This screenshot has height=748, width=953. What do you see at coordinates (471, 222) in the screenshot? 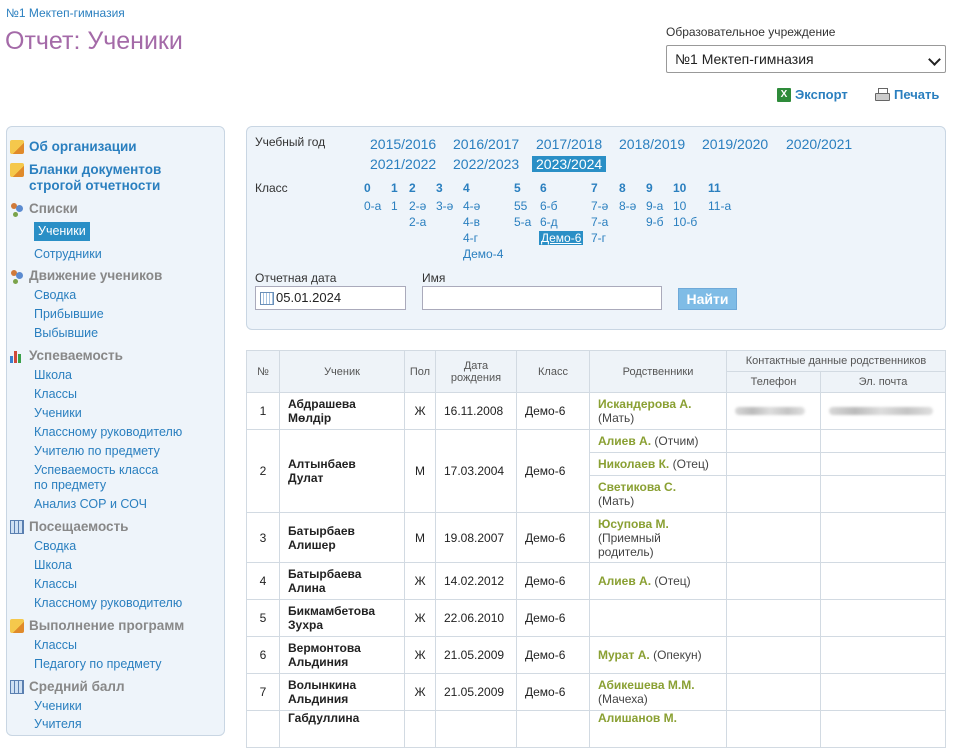
I see `class-item: 4-в` at bounding box center [471, 222].